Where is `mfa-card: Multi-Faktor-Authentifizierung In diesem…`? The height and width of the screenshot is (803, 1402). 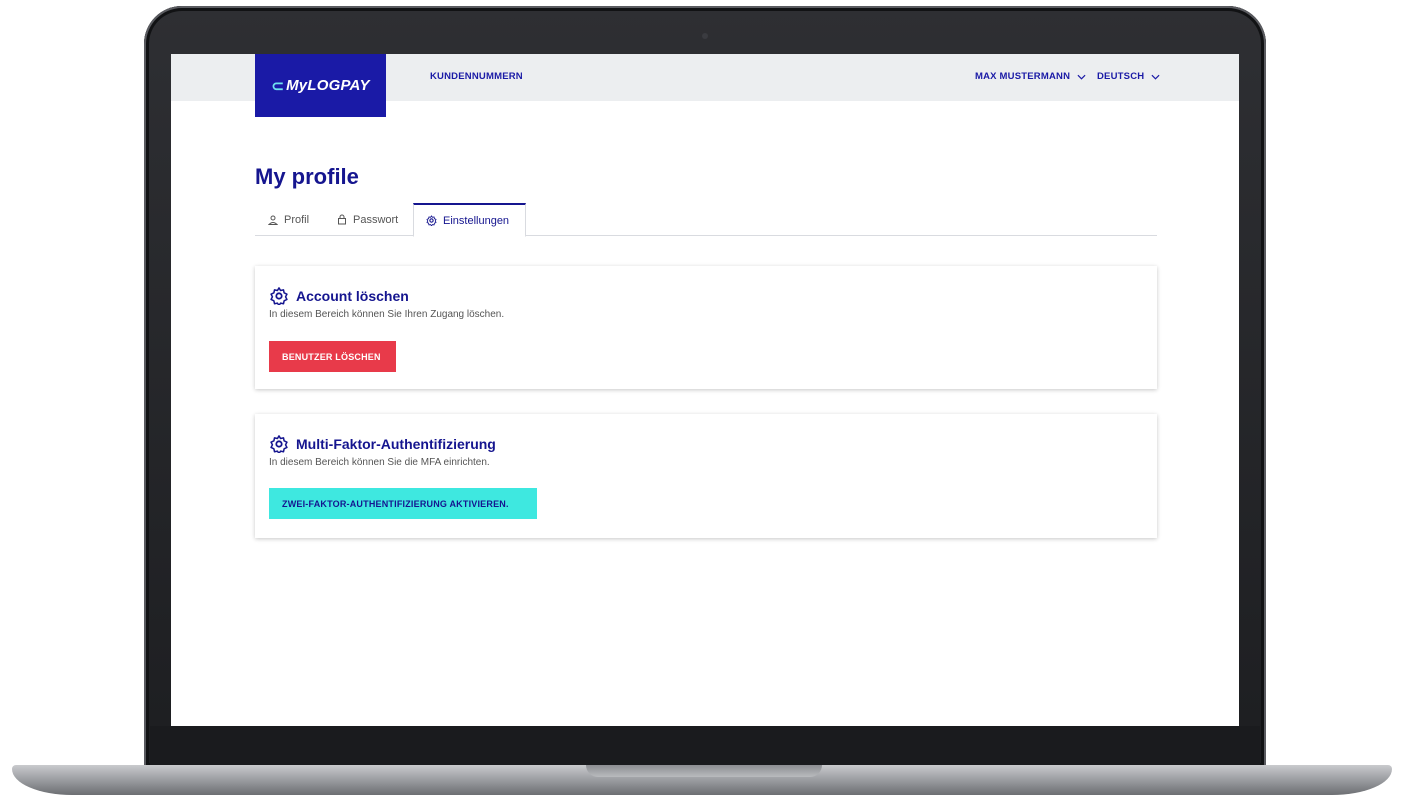 mfa-card: Multi-Faktor-Authentifizierung In diesem… is located at coordinates (706, 476).